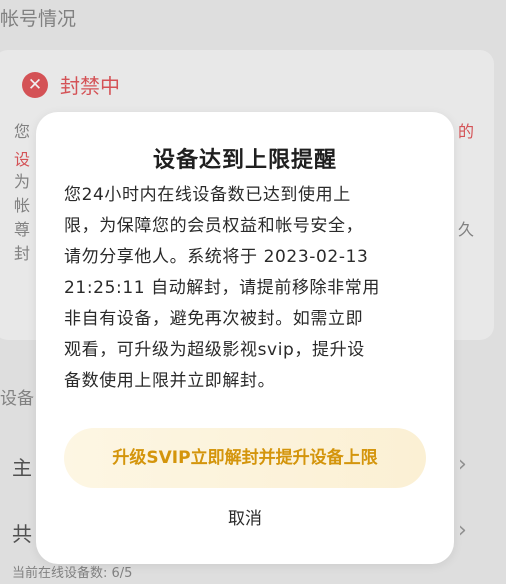  What do you see at coordinates (170, 381) in the screenshot?
I see `dialog-message-line: 备数使用上限并立即解封。` at bounding box center [170, 381].